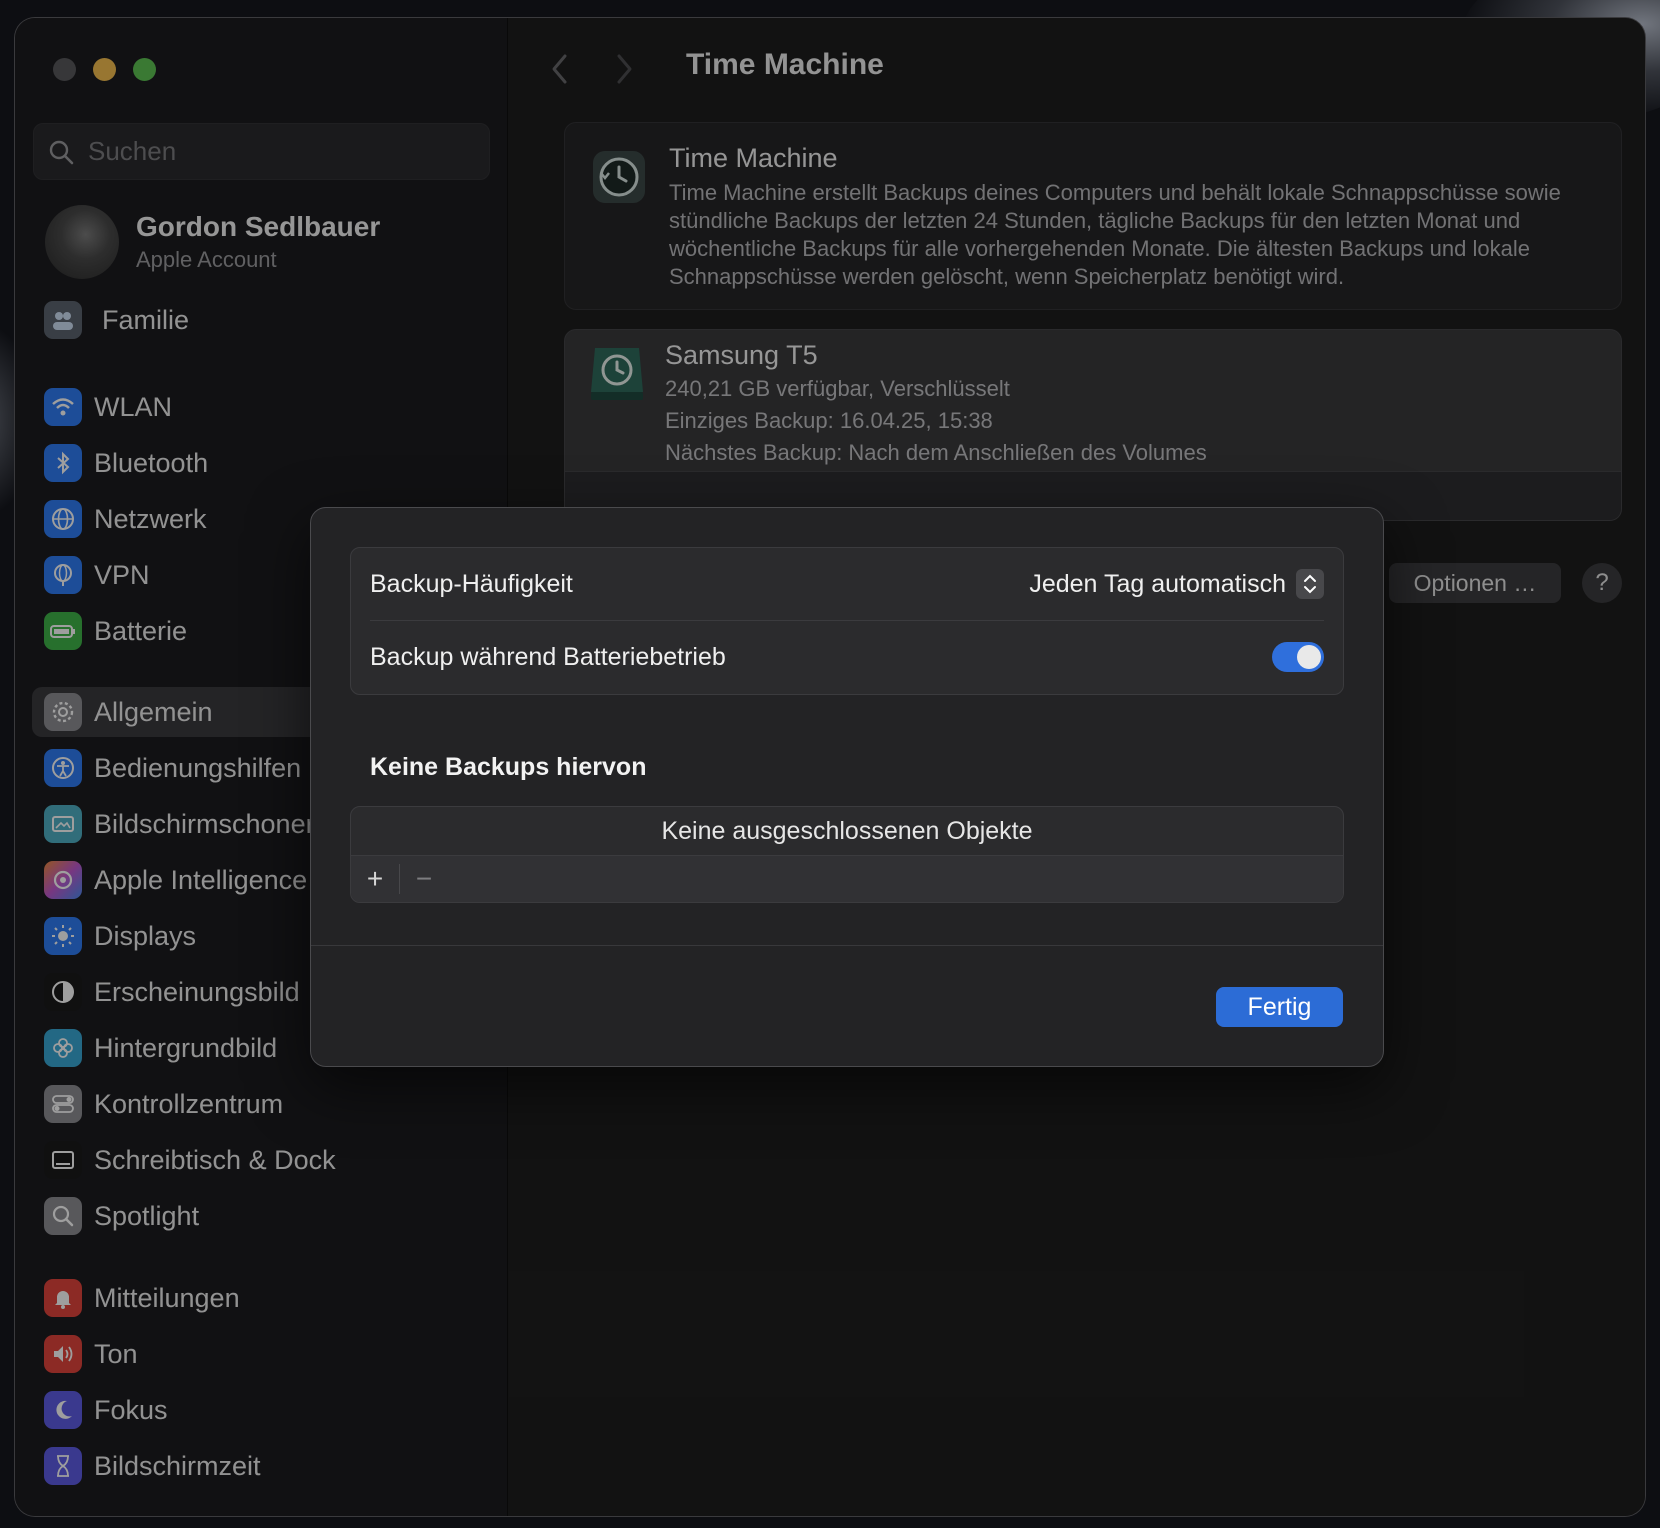 This screenshot has width=1660, height=1528. Describe the element at coordinates (1310, 584) in the screenshot. I see `up-down-chevron-icon` at that location.